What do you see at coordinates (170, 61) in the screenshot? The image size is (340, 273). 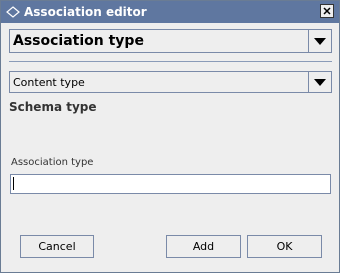 I see `separator` at bounding box center [170, 61].